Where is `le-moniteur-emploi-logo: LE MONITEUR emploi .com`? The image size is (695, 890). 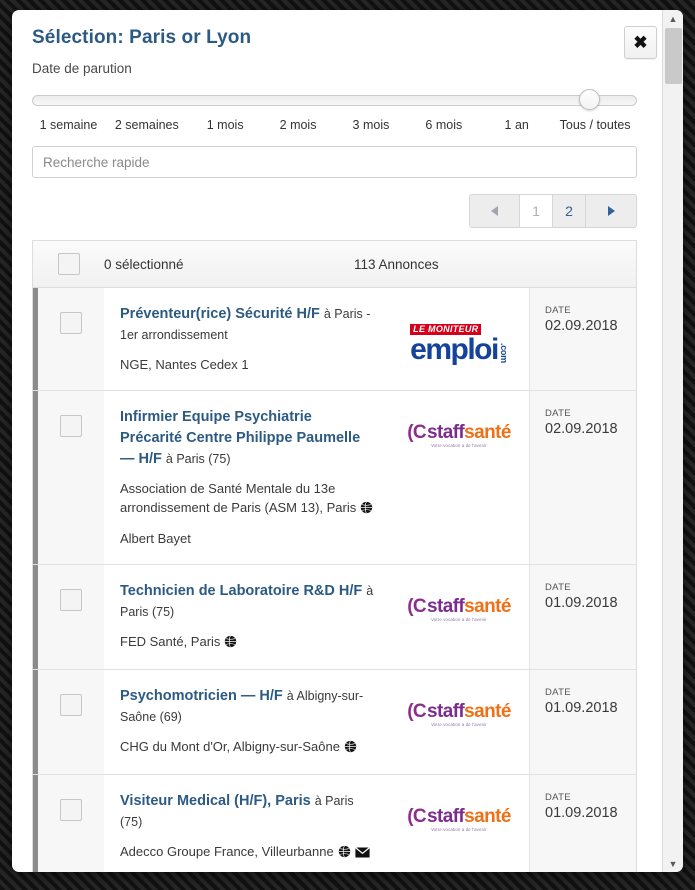
le-moniteur-emploi-logo: LE MONITEUR emploi .com is located at coordinates (459, 343).